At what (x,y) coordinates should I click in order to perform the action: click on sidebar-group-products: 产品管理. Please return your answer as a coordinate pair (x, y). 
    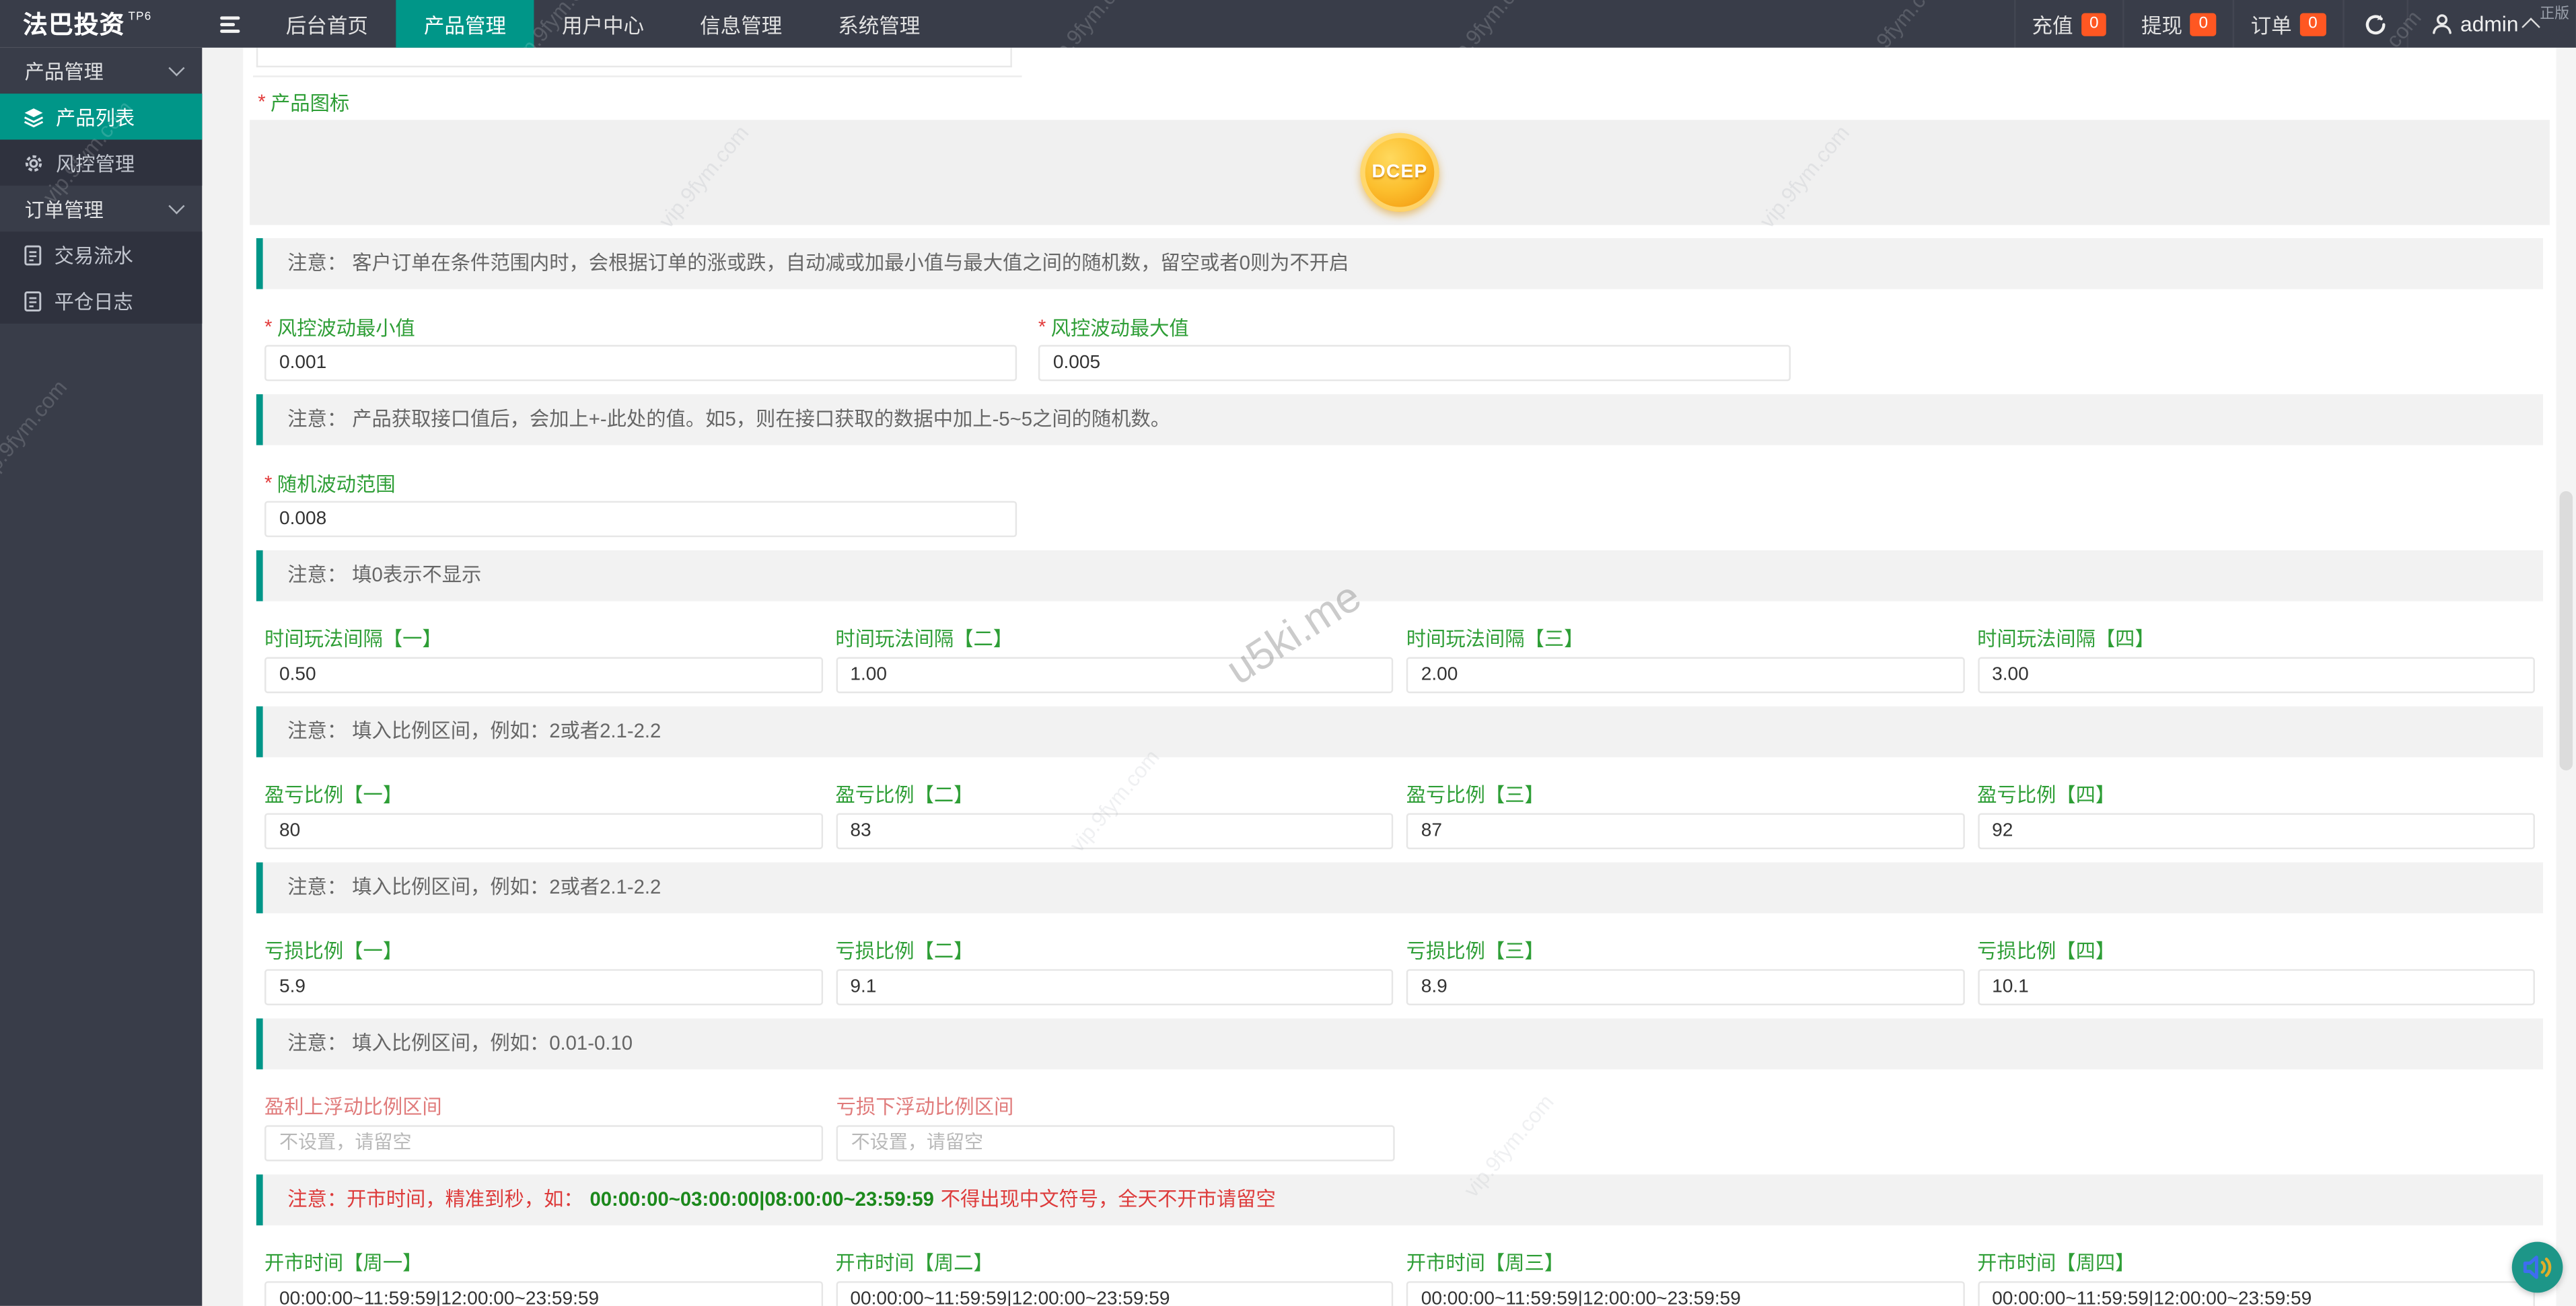
    Looking at the image, I should click on (101, 71).